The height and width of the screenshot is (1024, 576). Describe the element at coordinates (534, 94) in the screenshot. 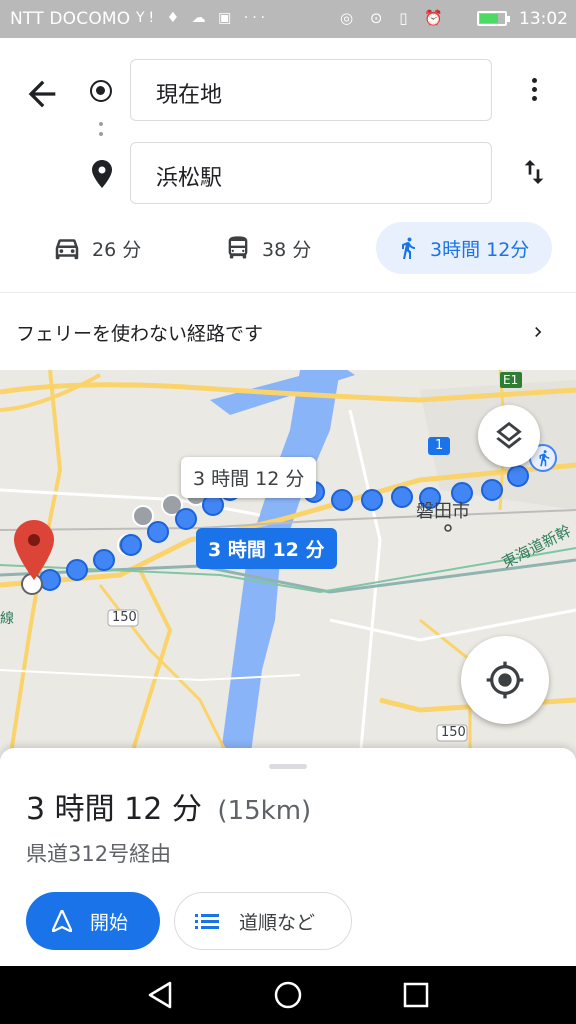

I see `more-options-button` at that location.